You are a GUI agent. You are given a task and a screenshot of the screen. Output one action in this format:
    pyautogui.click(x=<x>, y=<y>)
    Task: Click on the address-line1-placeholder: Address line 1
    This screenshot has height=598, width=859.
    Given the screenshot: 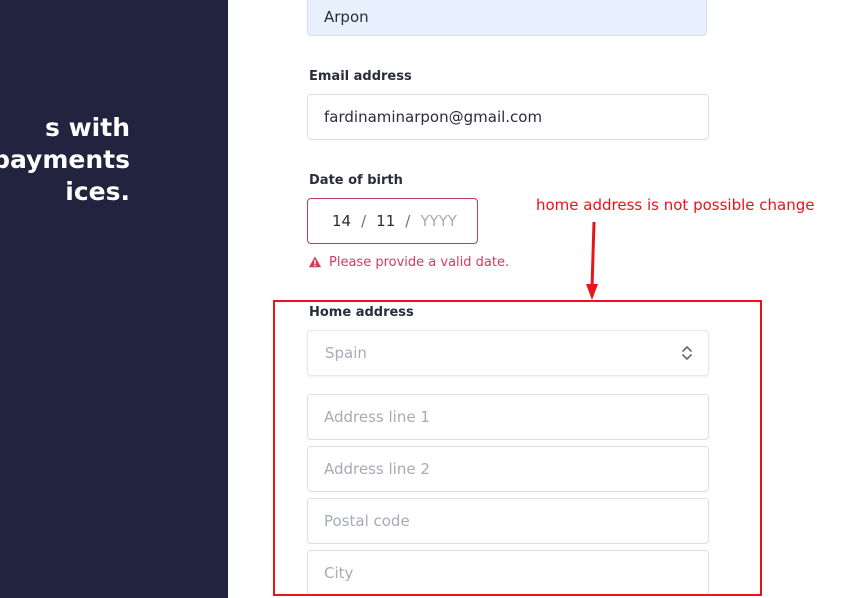 What is the action you would take?
    pyautogui.click(x=377, y=417)
    